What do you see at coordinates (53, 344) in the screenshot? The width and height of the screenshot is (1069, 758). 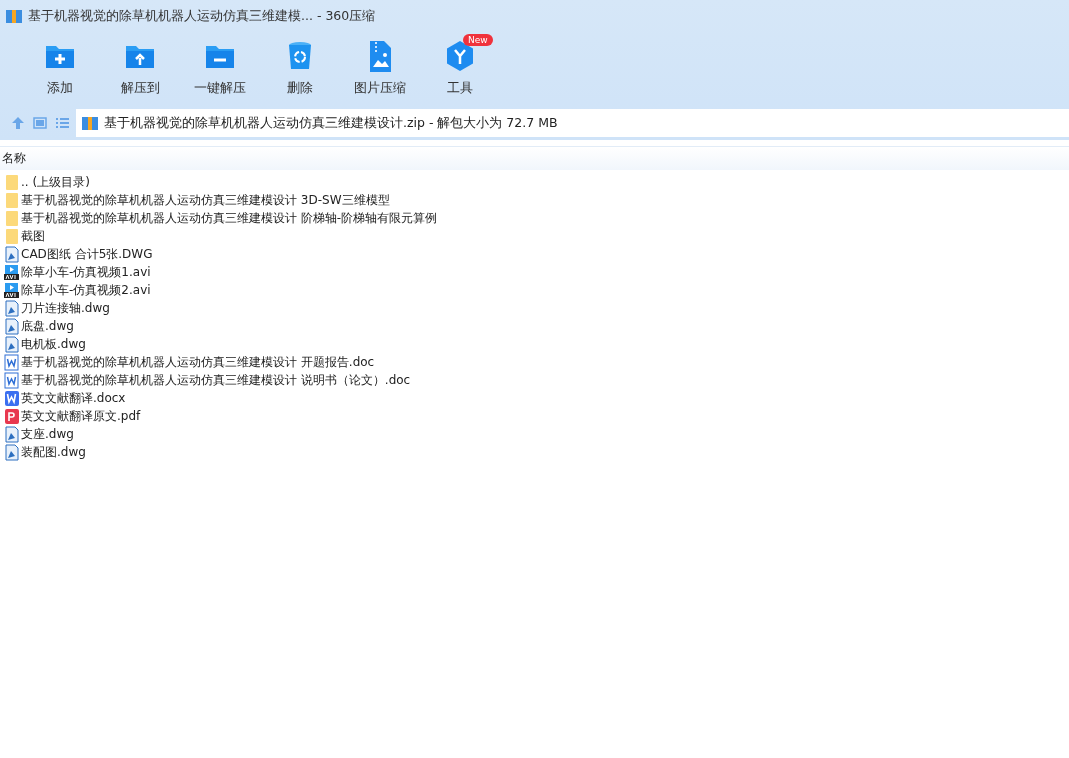 I see `file-name: 电机板.dwg` at bounding box center [53, 344].